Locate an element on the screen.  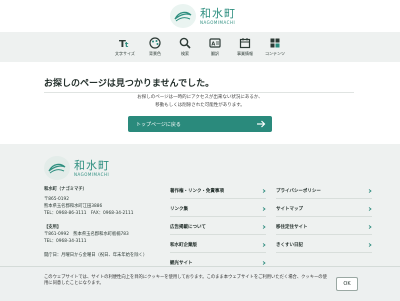
footer-link-label: きくすい日記 is located at coordinates (289, 245).